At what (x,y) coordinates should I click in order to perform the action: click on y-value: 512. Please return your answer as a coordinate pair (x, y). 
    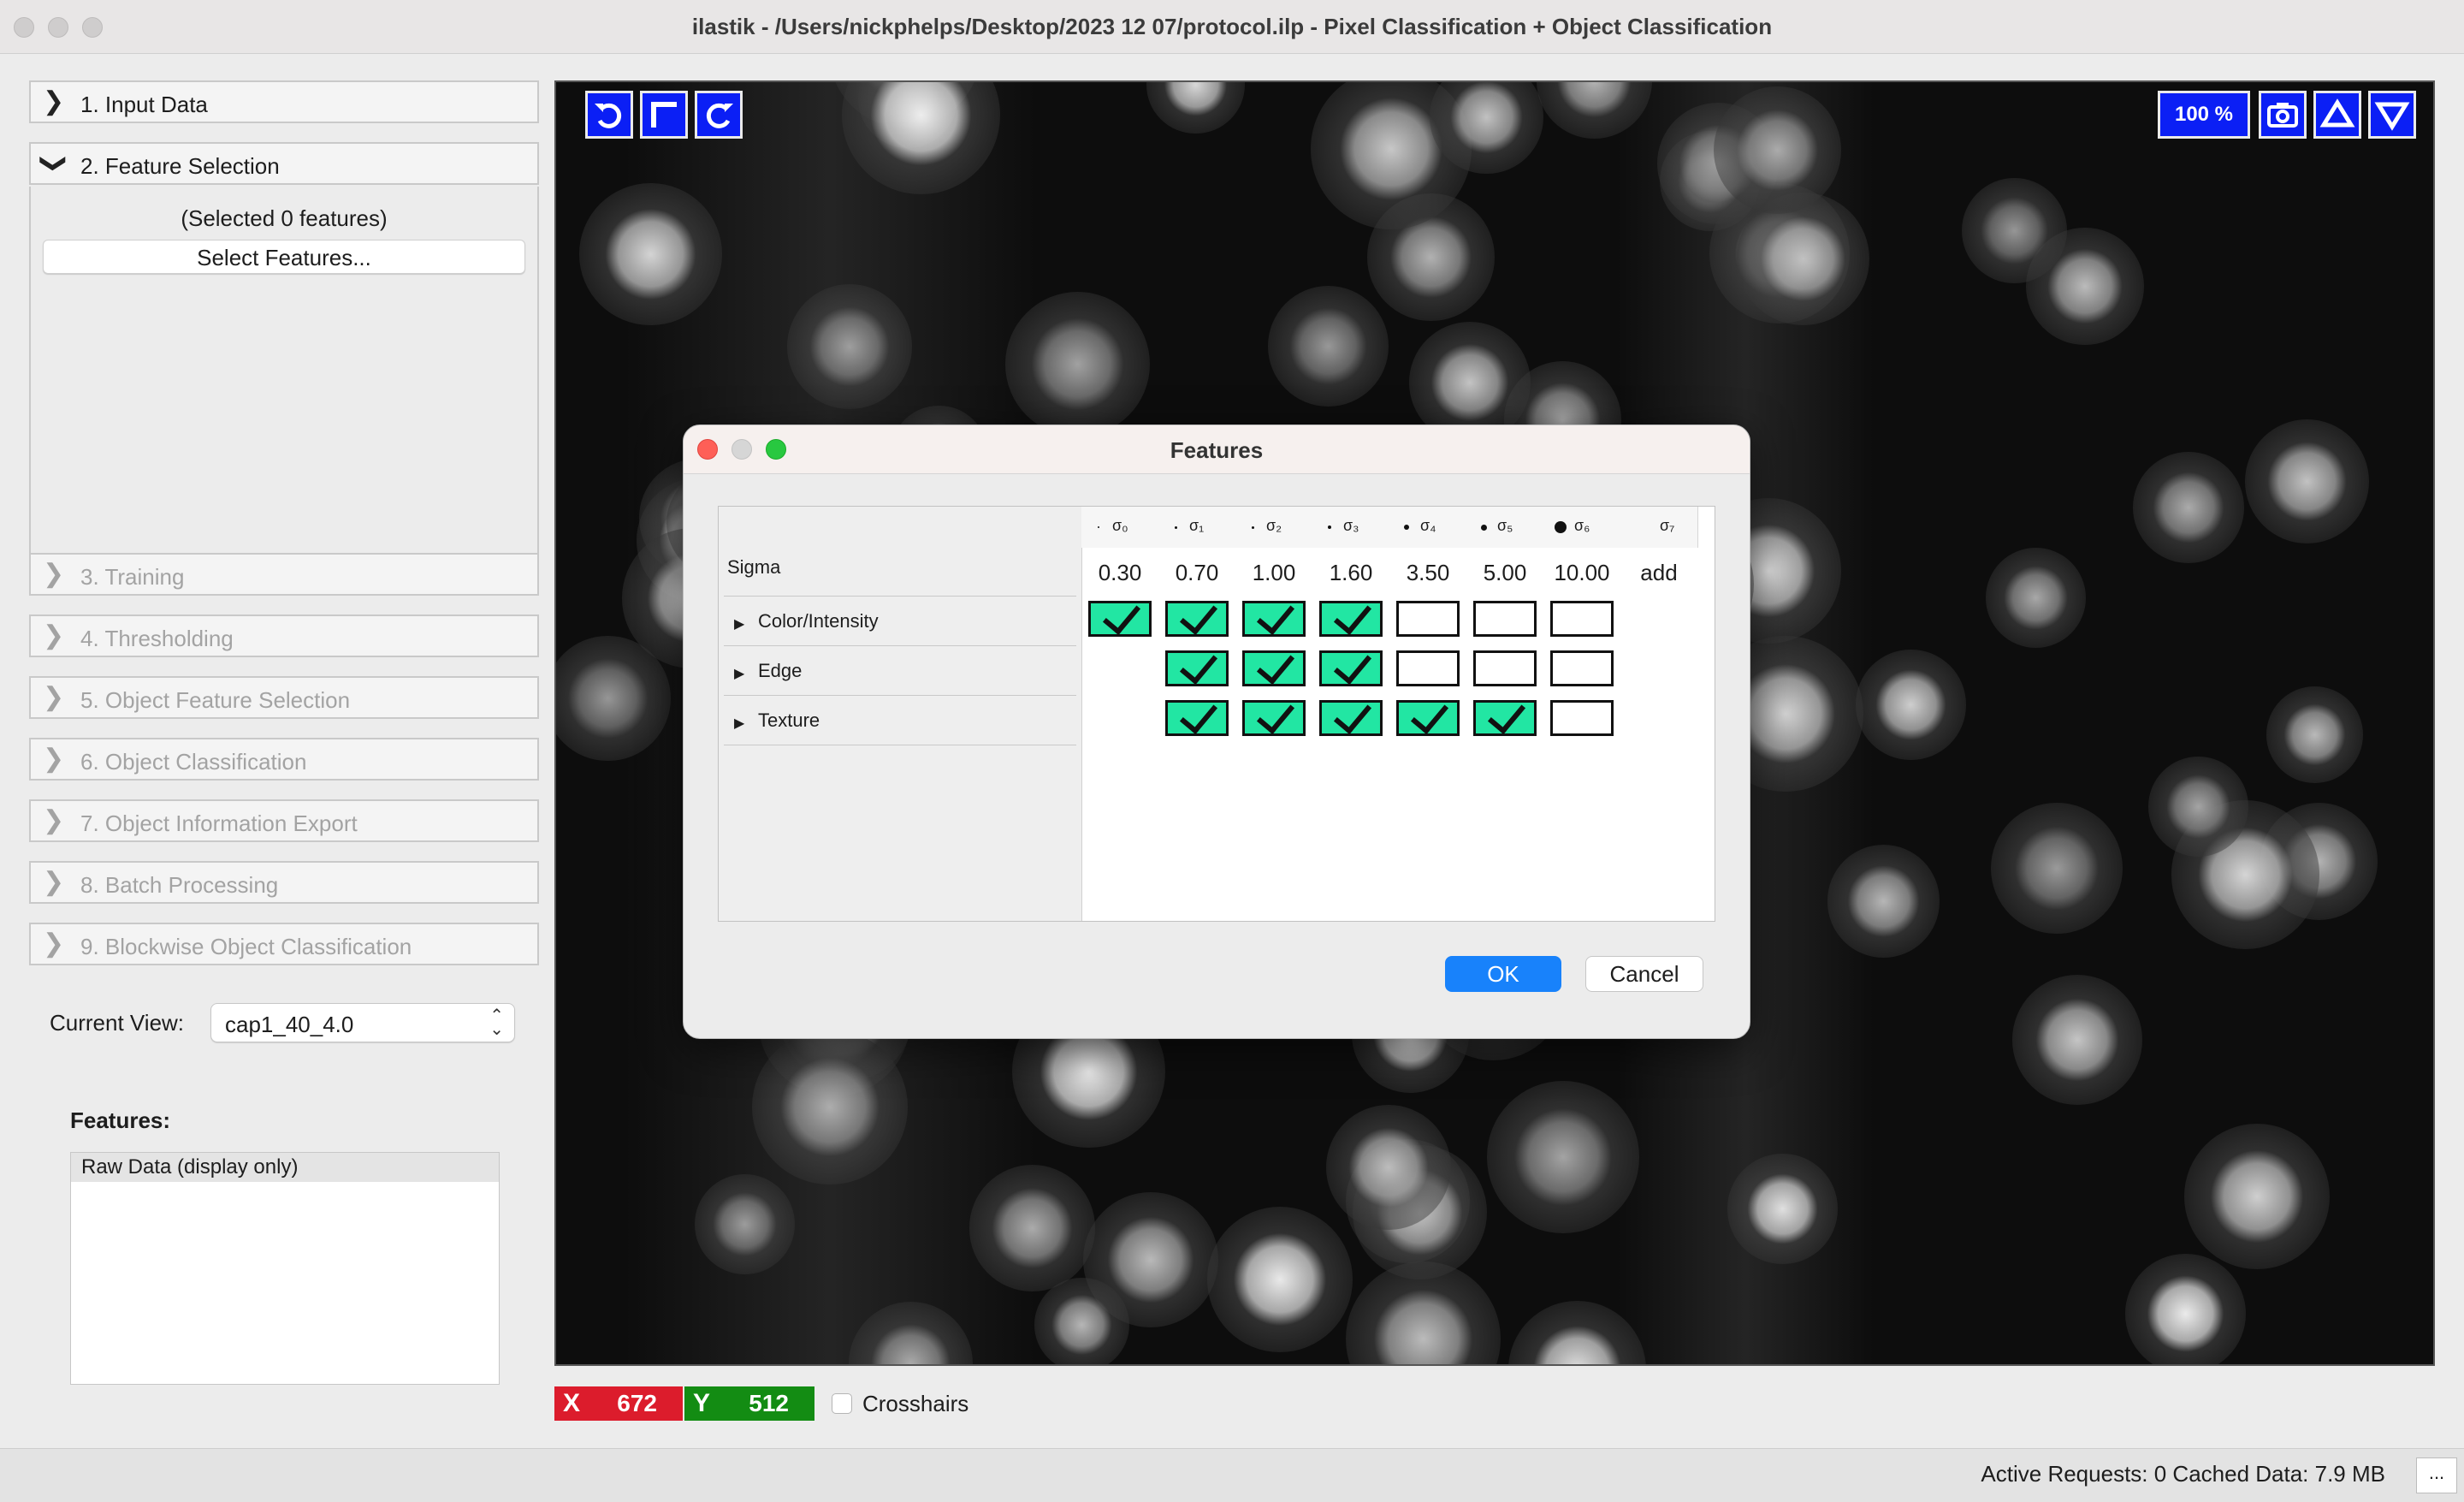
    Looking at the image, I should click on (769, 1403).